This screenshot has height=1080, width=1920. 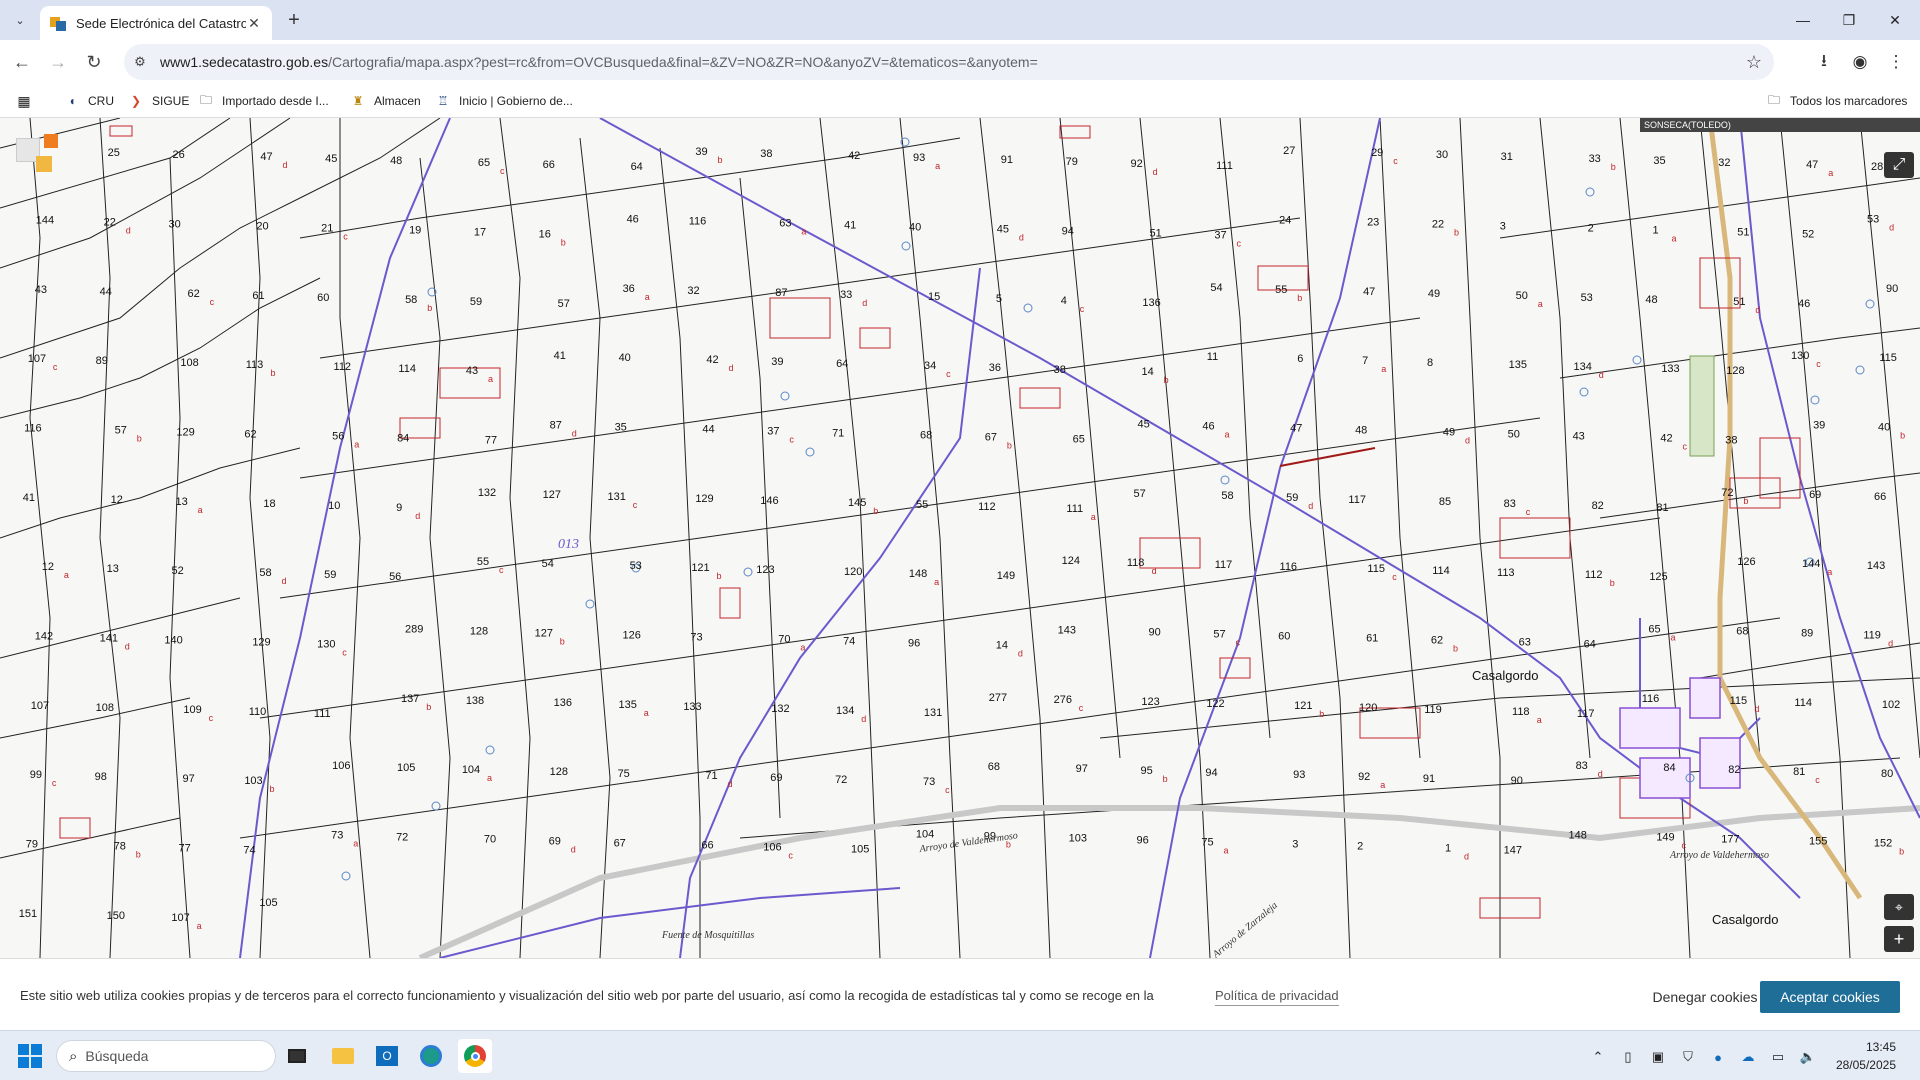 What do you see at coordinates (1595, 159) in the screenshot?
I see `parcel-number-label: 33` at bounding box center [1595, 159].